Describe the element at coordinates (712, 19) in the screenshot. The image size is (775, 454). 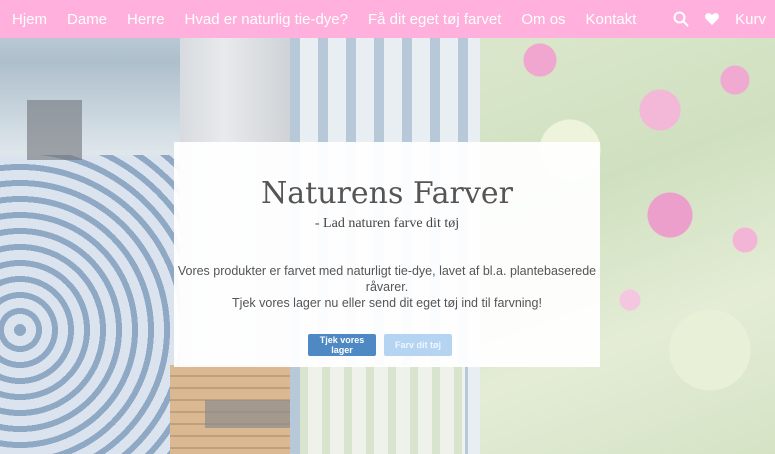
I see `heart-icon` at that location.